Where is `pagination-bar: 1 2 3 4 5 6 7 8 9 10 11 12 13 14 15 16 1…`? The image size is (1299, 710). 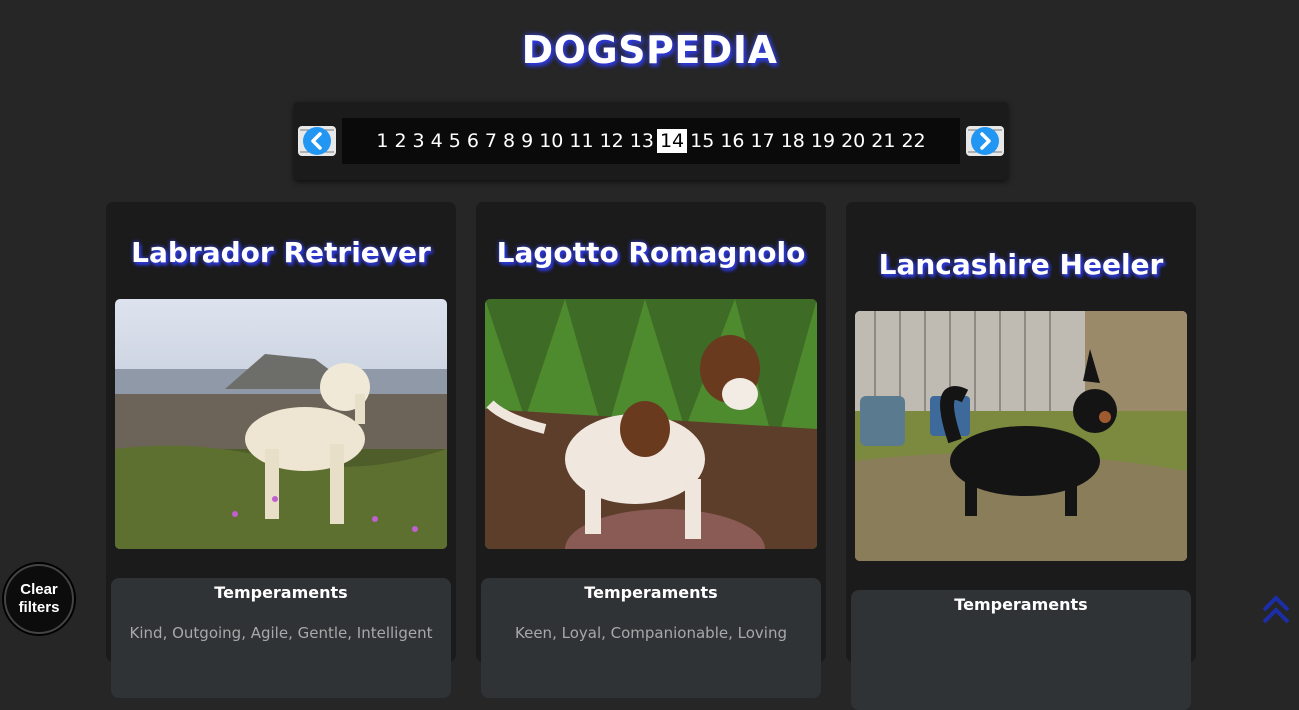
pagination-bar: 1 2 3 4 5 6 7 8 9 10 11 12 13 14 15 16 1… is located at coordinates (651, 141).